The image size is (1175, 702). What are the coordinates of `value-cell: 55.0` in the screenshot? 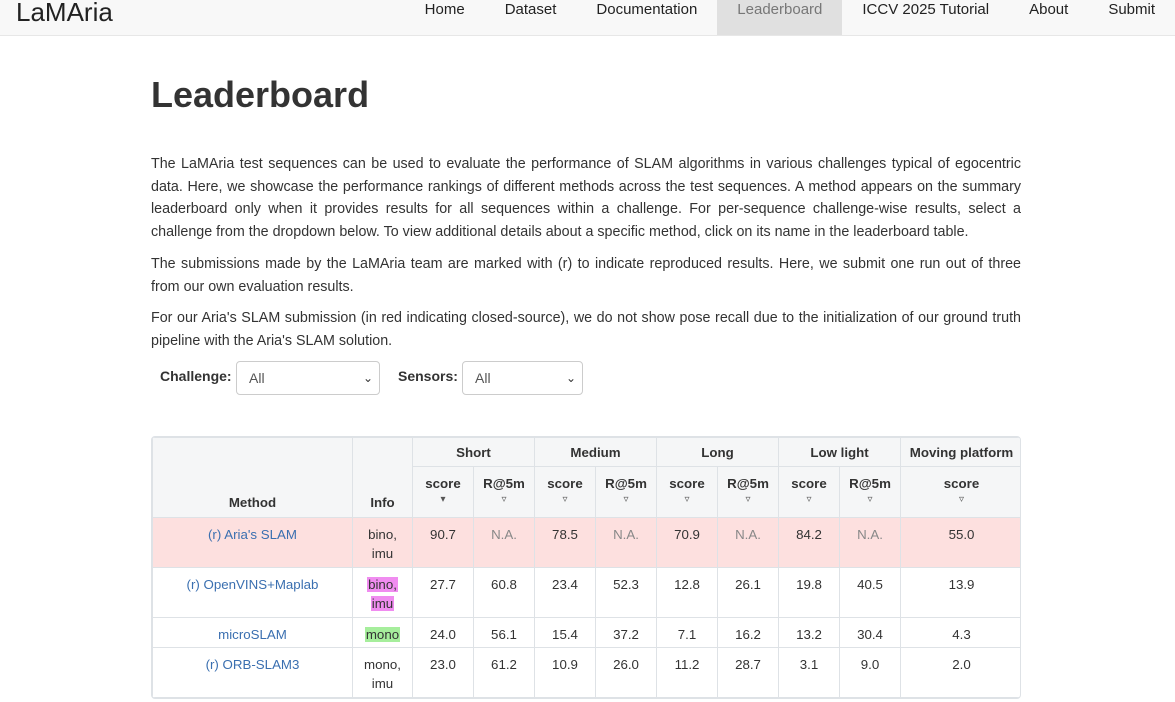 It's located at (960, 542).